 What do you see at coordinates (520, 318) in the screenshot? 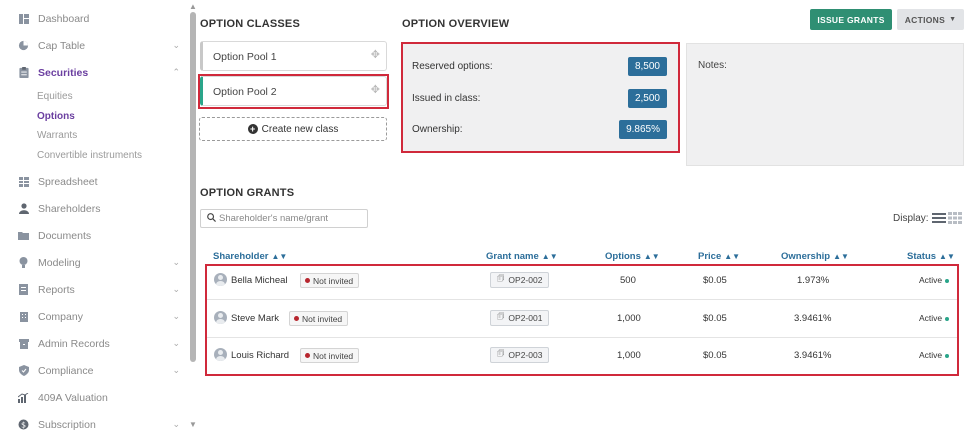
I see `grant-name-tag: 🗊 OP2-001` at bounding box center [520, 318].